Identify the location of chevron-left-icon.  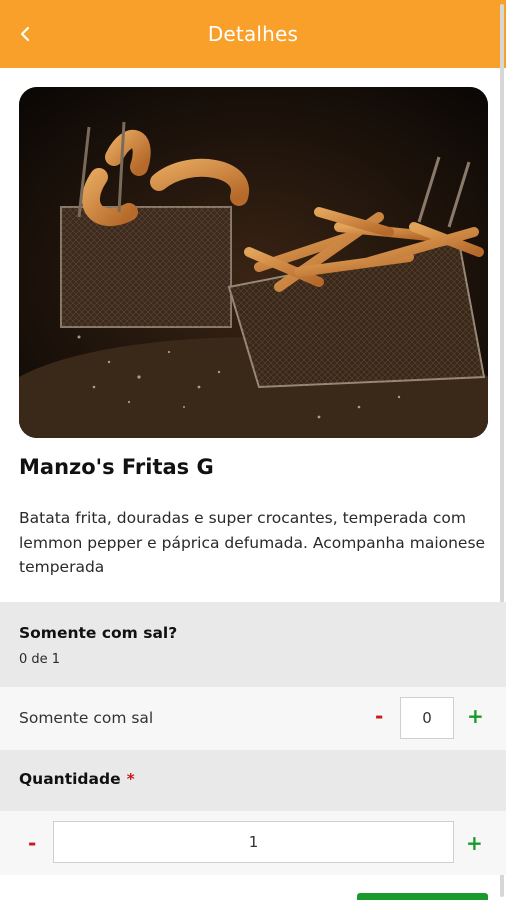
(25, 34).